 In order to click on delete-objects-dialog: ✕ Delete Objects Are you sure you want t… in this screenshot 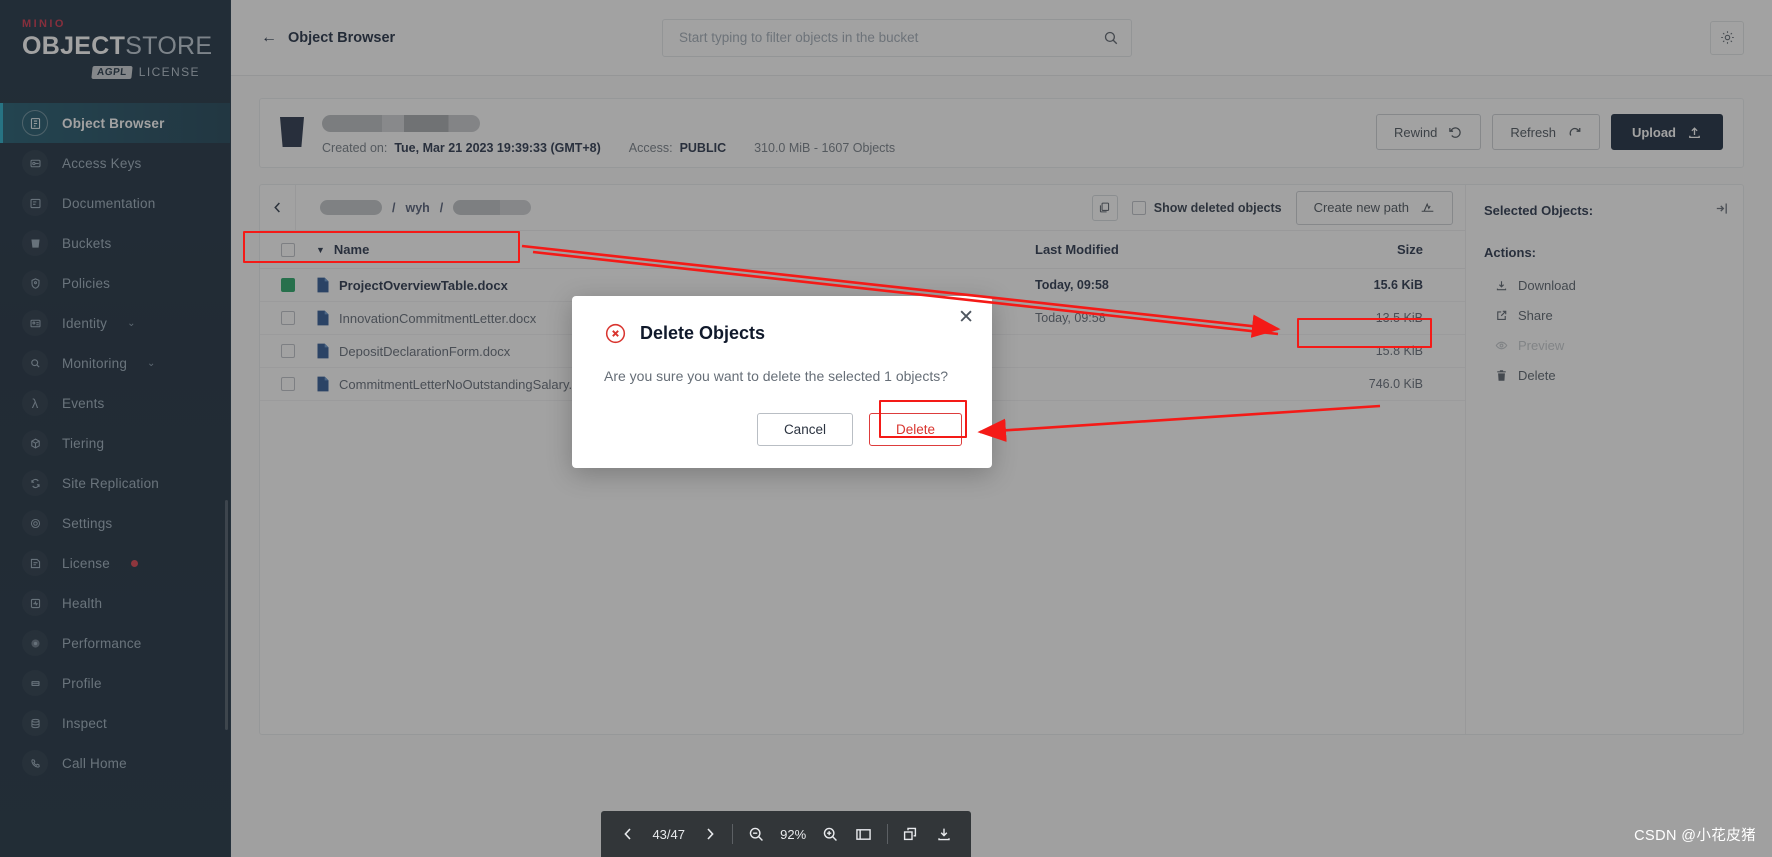, I will do `click(782, 382)`.